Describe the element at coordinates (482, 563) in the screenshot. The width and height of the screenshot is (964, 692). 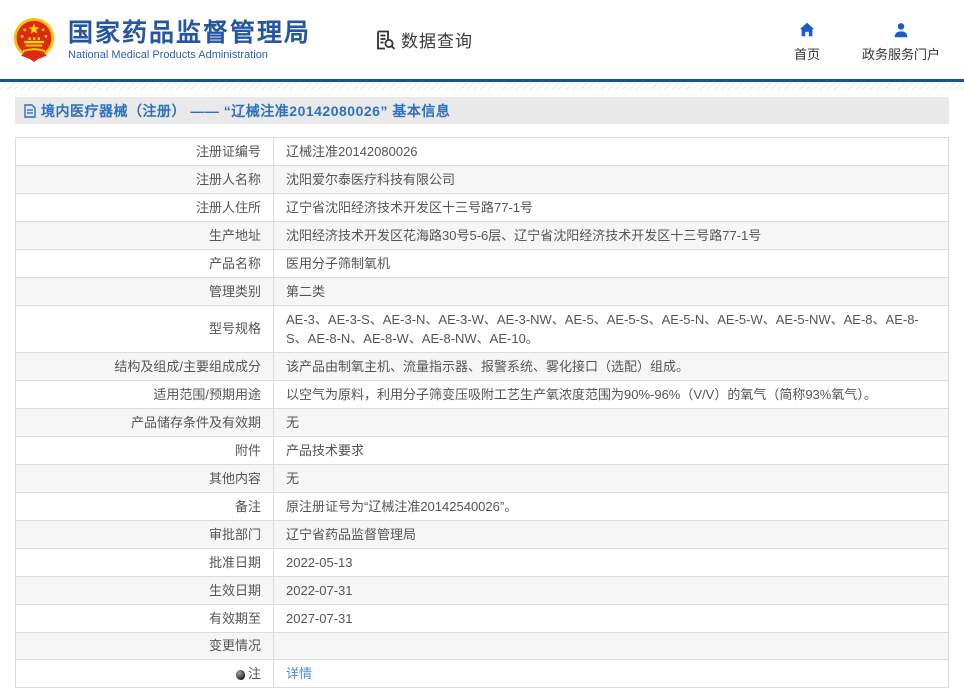
I see `table-row: 批准日期 2022-05-13` at that location.